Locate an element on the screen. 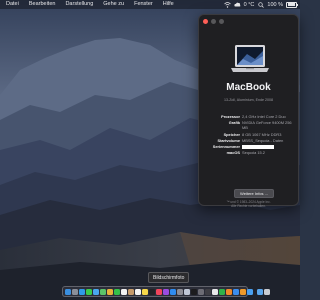 The image size is (320, 300). spec-row-startup-volume: Startvolume MBSS_Sequoia - Daten is located at coordinates (249, 140).